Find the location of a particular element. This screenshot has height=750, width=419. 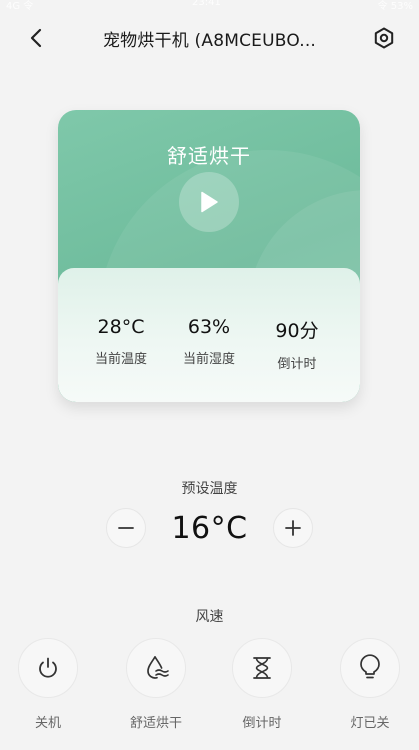

preset-temperature-value: 16°C is located at coordinates (209, 528).